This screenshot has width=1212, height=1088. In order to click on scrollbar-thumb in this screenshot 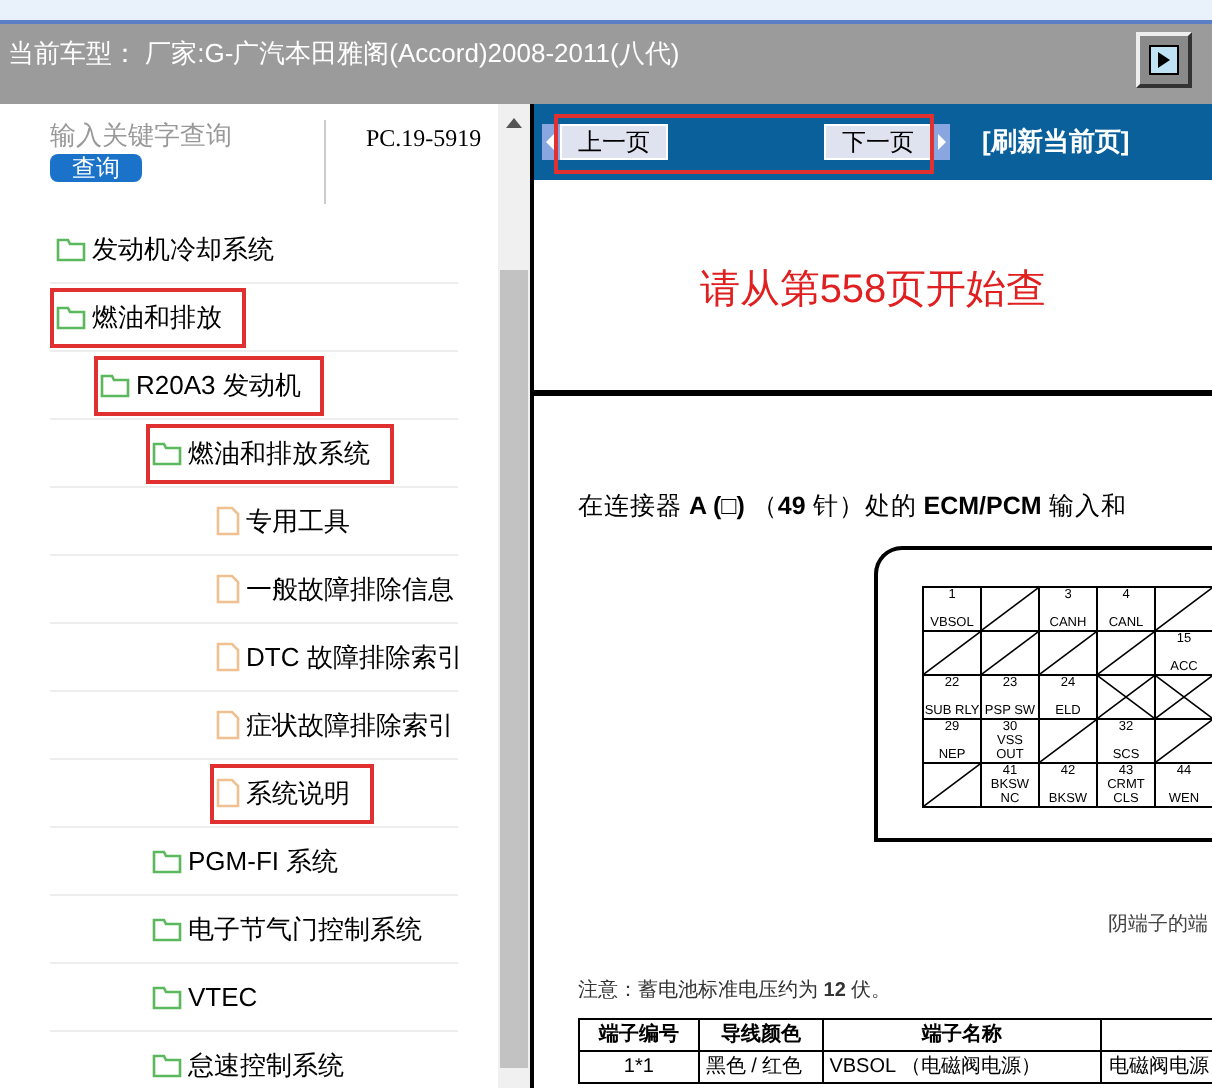, I will do `click(514, 669)`.